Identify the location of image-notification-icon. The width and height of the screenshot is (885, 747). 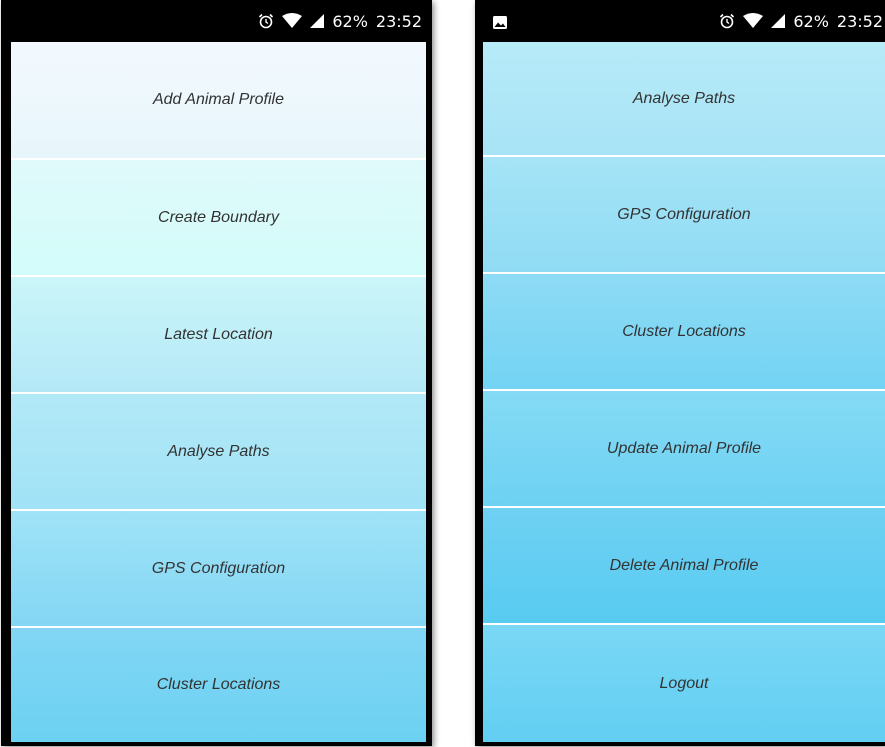
(500, 22).